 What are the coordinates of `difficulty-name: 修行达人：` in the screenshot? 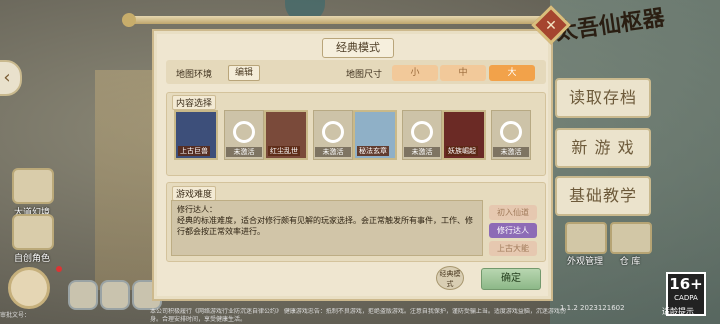 It's located at (197, 209).